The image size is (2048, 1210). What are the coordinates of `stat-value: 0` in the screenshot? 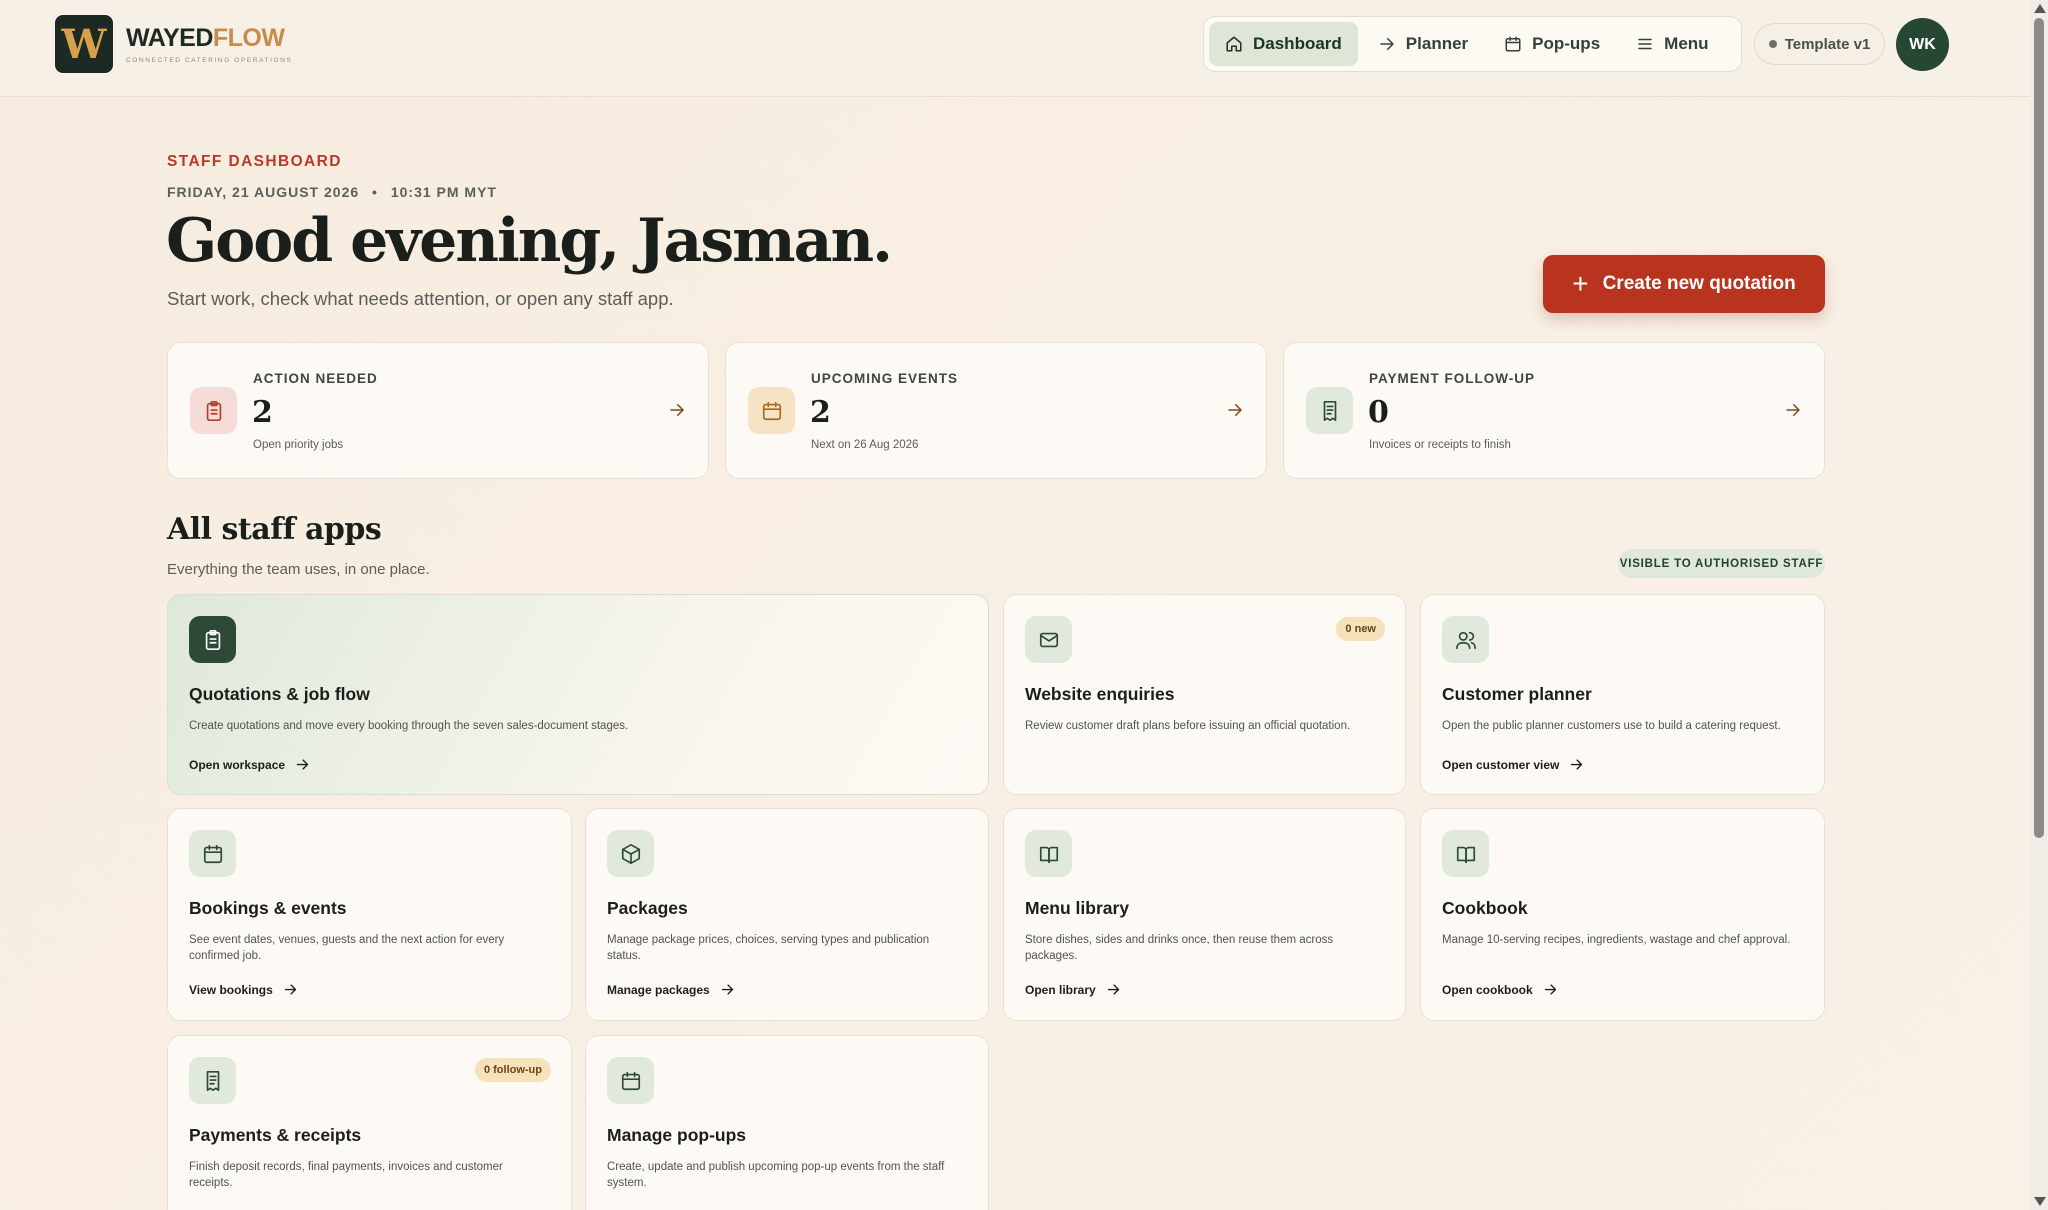 It's located at (1378, 412).